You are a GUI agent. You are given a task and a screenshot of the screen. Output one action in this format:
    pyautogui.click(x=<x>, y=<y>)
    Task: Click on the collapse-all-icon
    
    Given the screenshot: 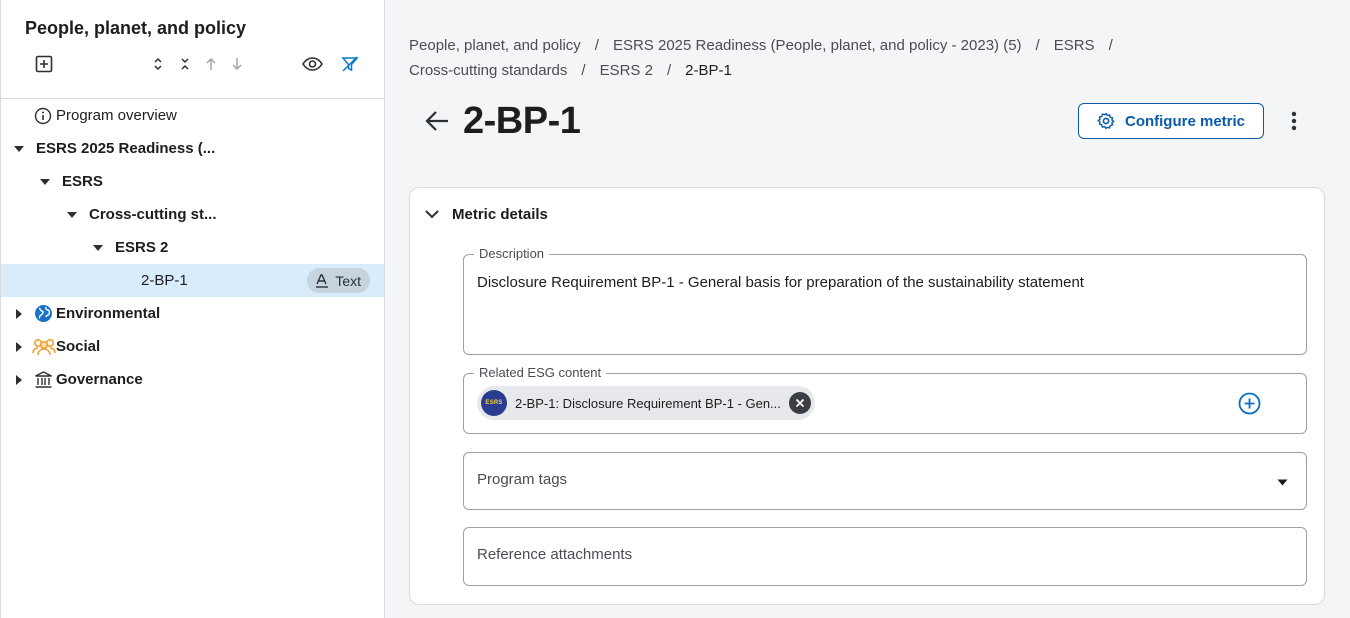 What is the action you would take?
    pyautogui.click(x=185, y=64)
    